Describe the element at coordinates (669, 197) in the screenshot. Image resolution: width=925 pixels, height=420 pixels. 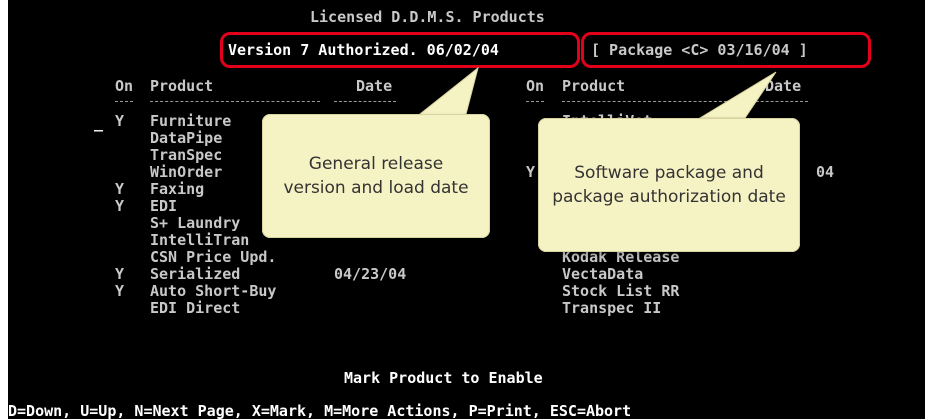
I see `callout-right-line2: package authorization date` at that location.